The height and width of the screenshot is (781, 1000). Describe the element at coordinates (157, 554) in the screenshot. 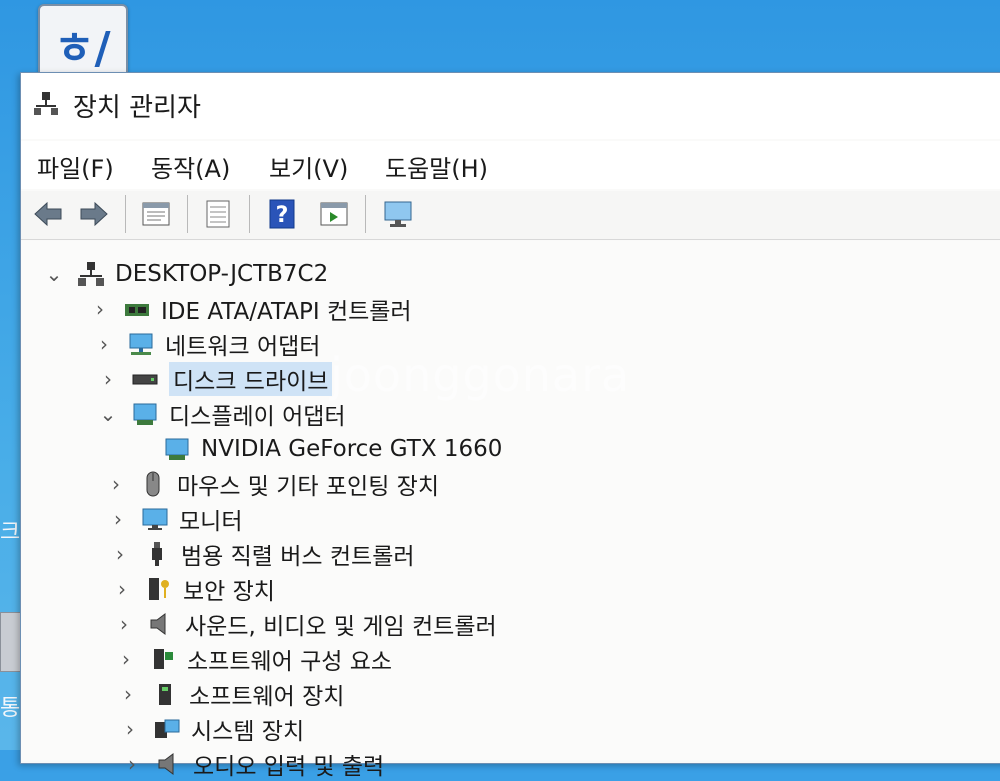

I see `usb-icon` at that location.